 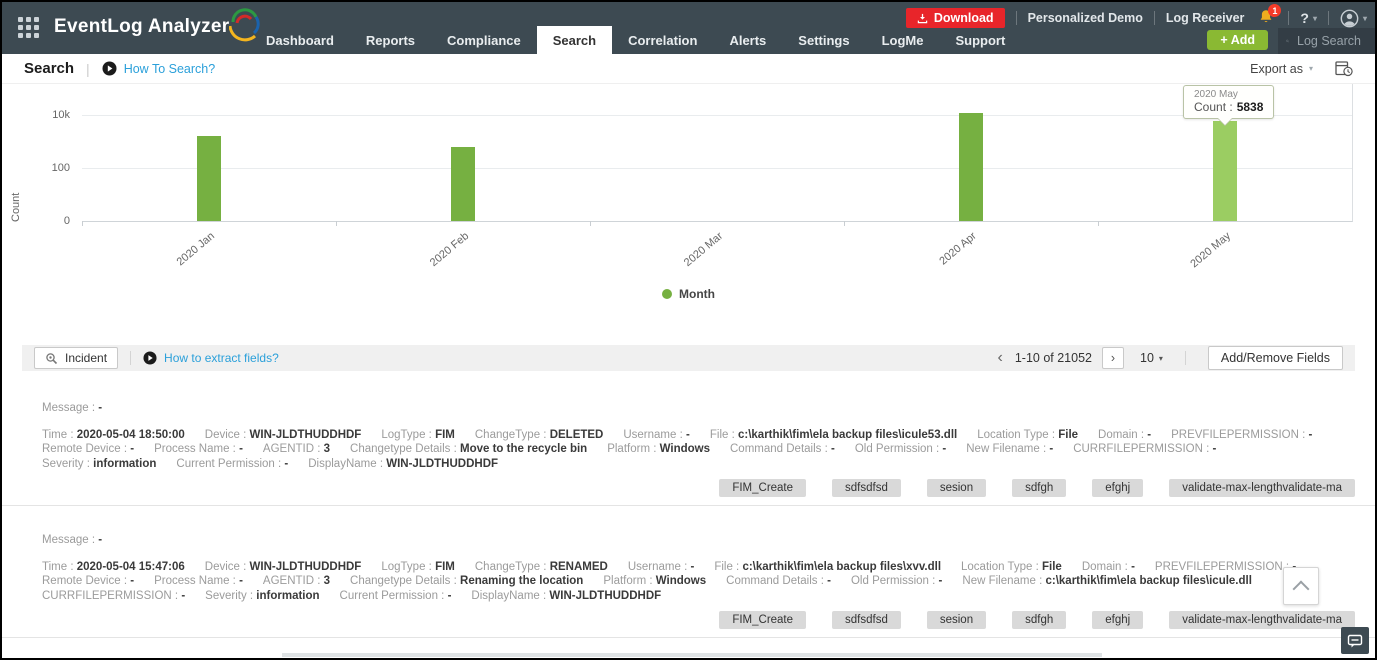 What do you see at coordinates (209, 178) in the screenshot?
I see `bar-2020-jan` at bounding box center [209, 178].